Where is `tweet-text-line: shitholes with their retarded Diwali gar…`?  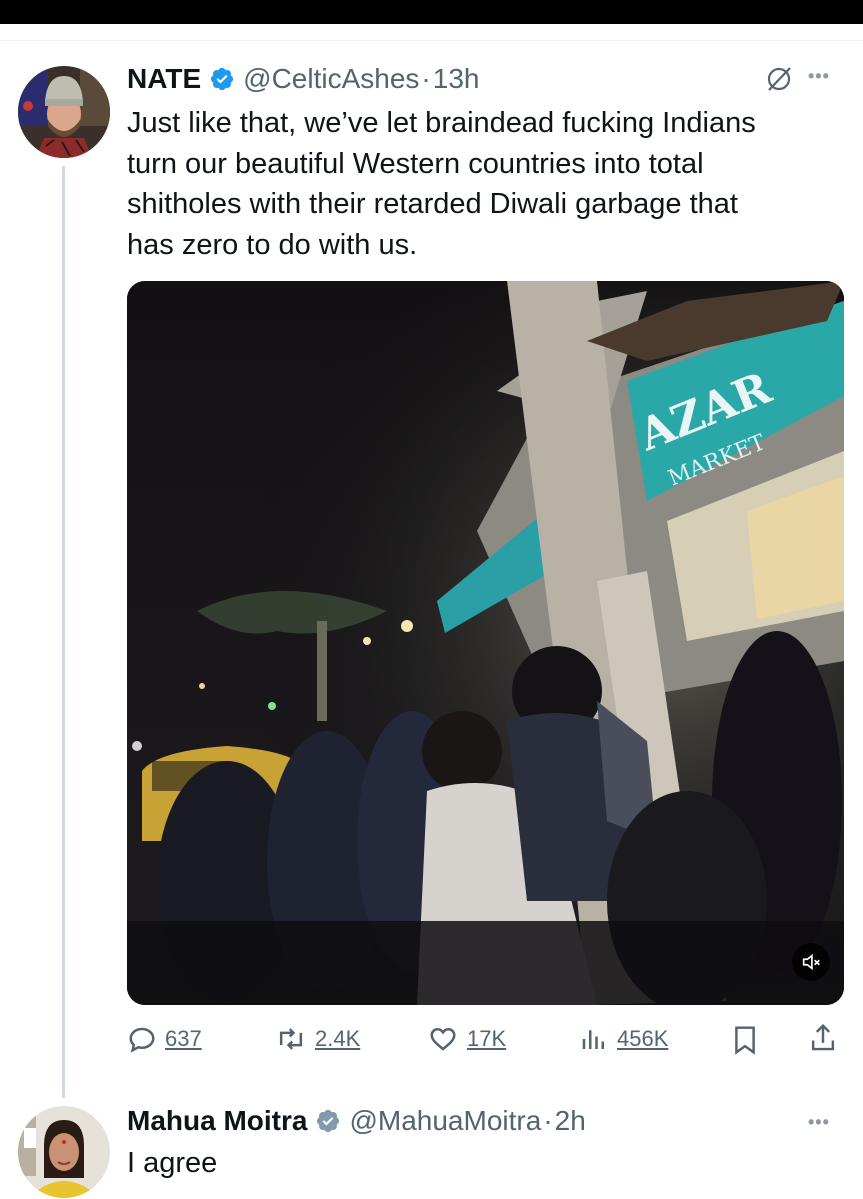 tweet-text-line: shitholes with their retarded Diwali gar… is located at coordinates (432, 204).